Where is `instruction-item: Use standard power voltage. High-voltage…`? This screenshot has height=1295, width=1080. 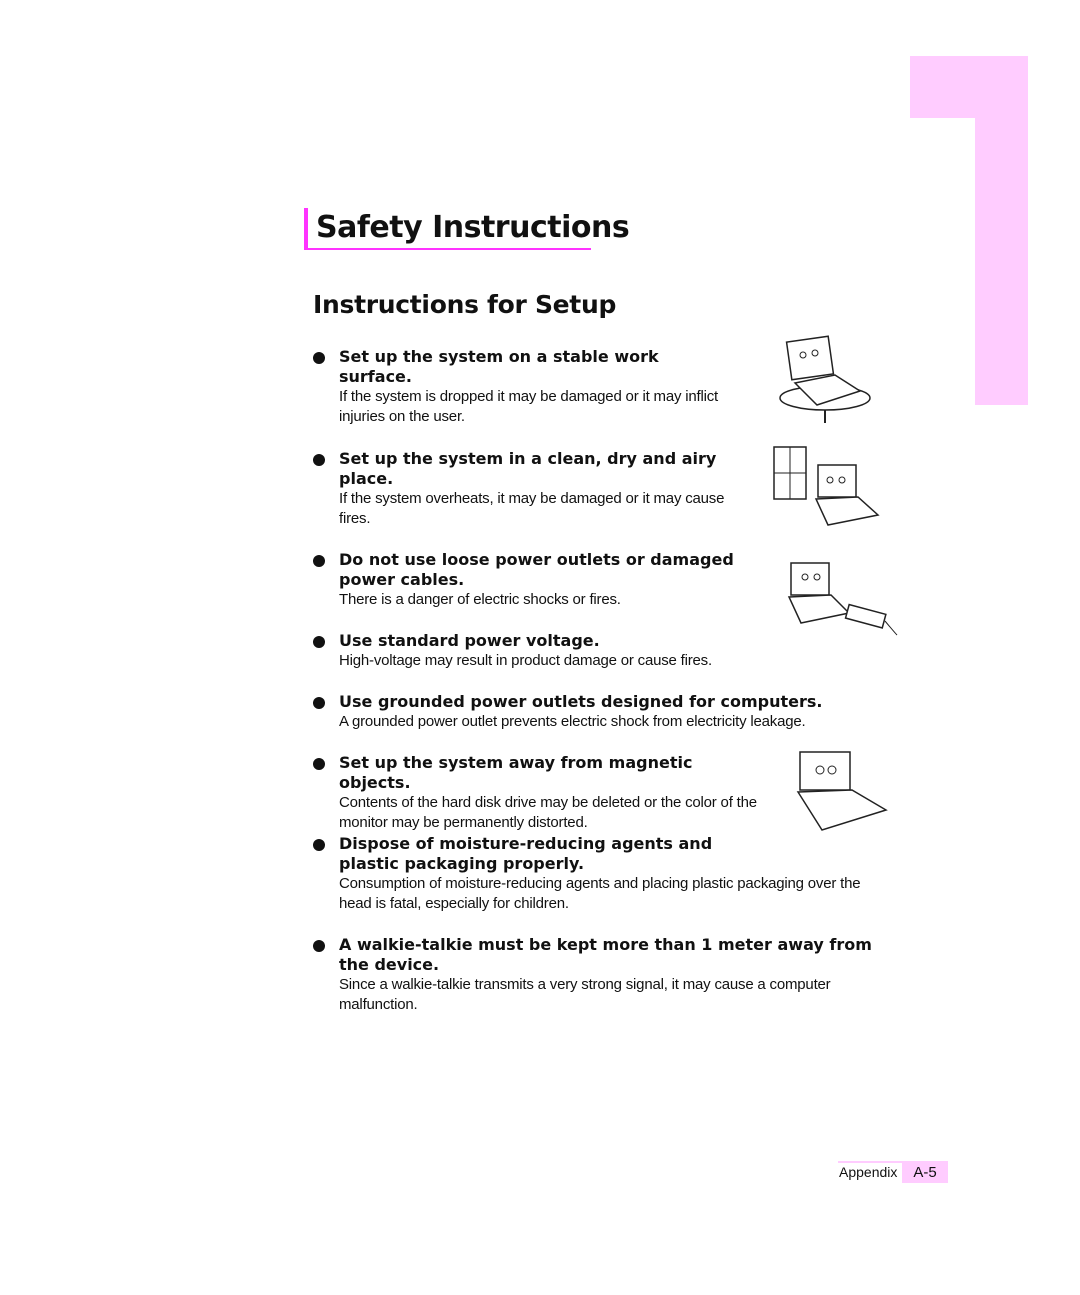 instruction-item: Use standard power voltage. High-voltage… is located at coordinates (563, 651).